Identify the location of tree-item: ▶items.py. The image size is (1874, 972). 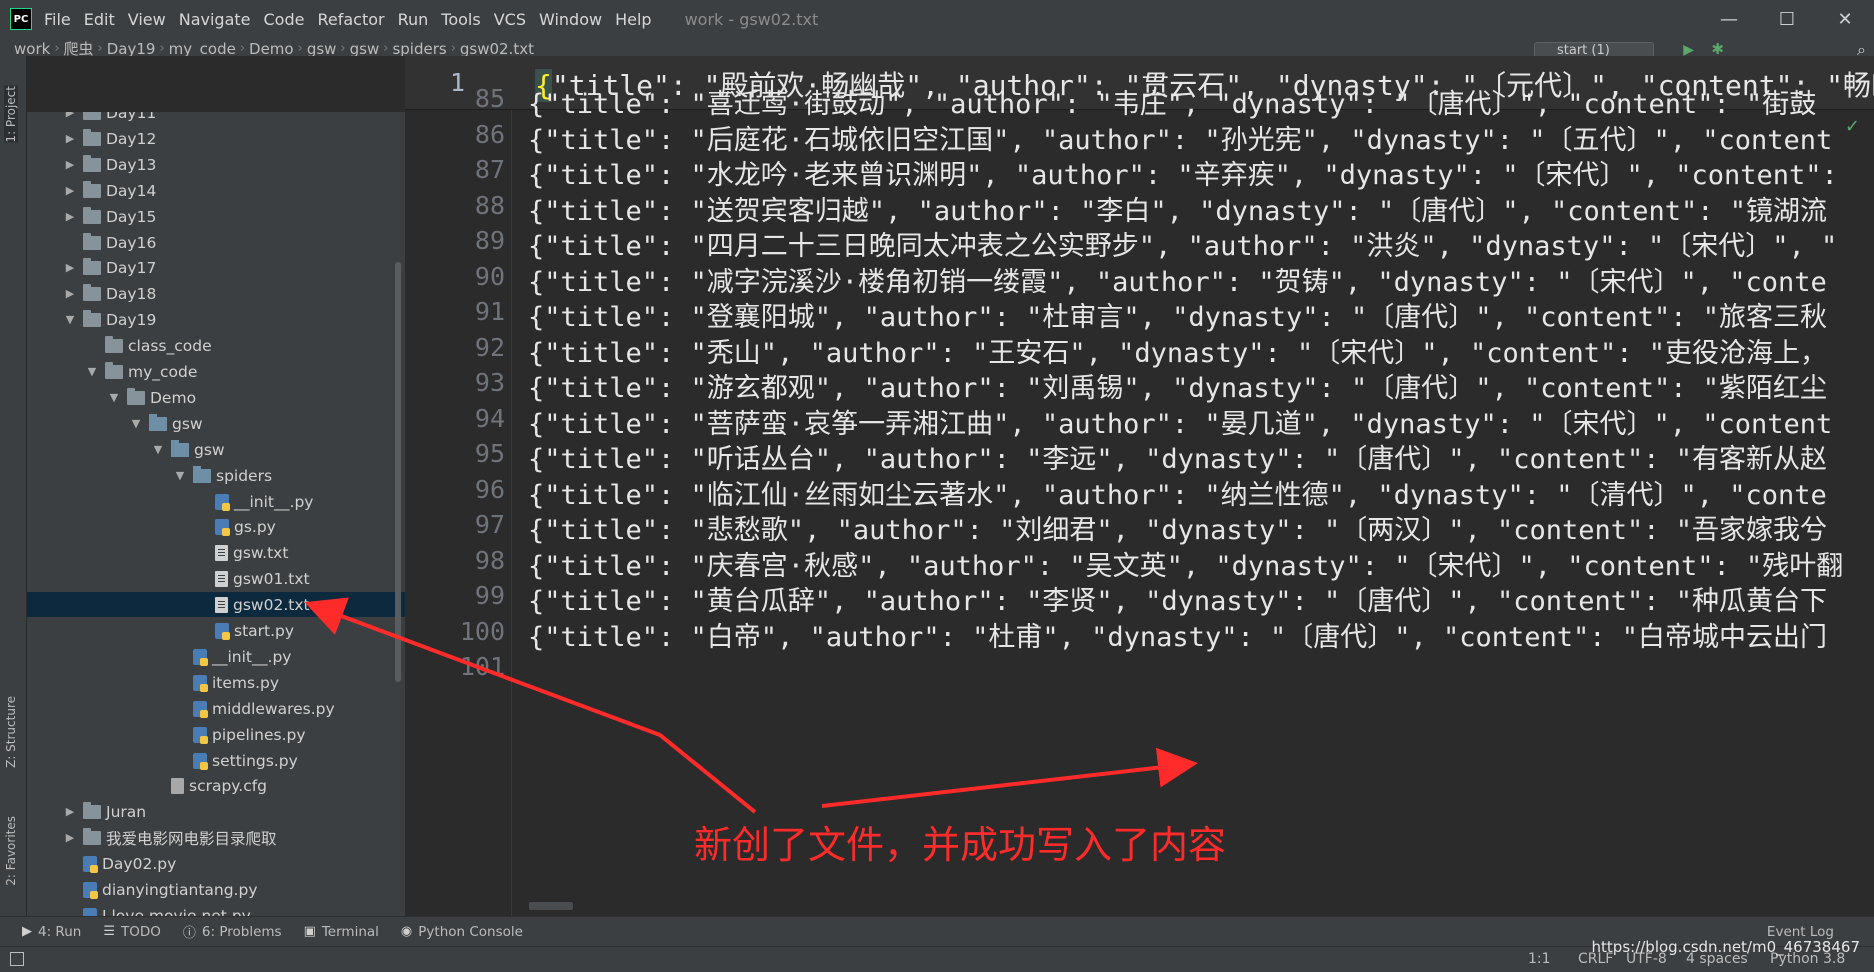
(216, 682).